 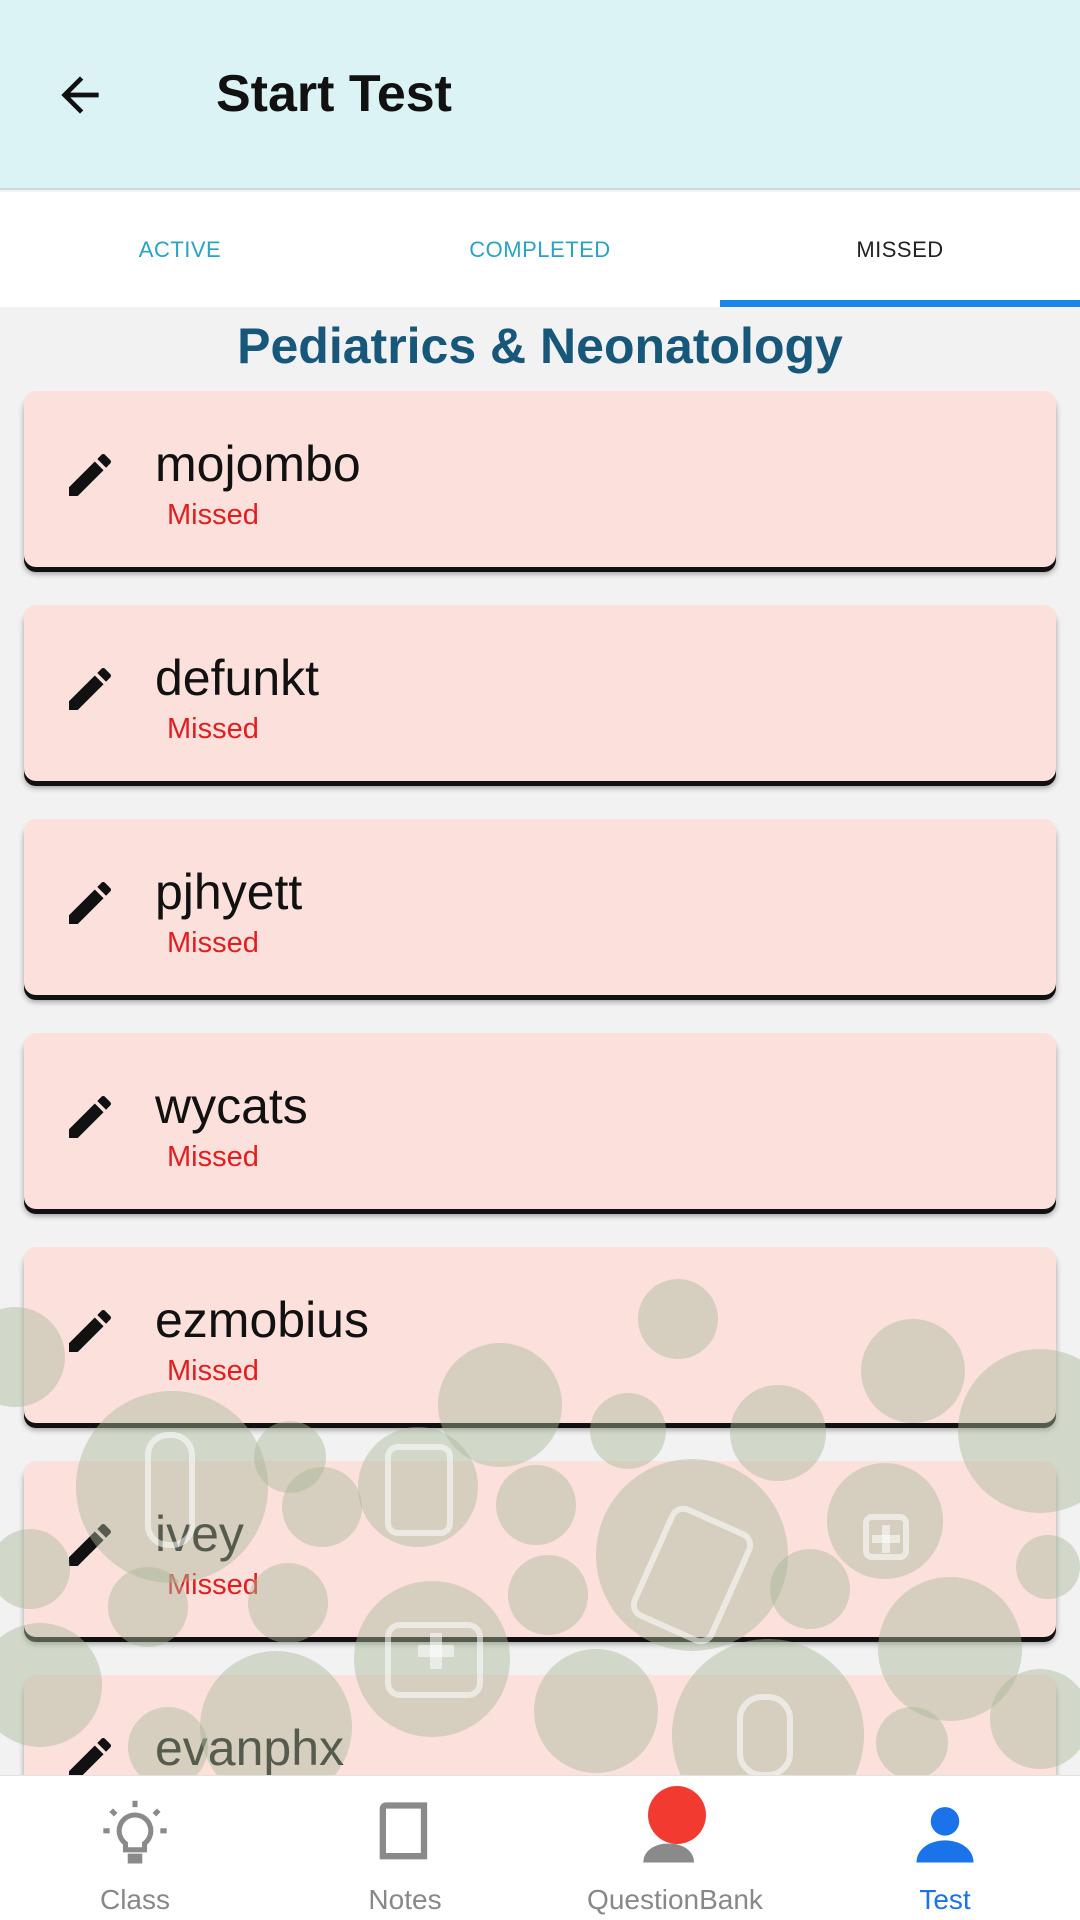 I want to click on tab-active: ACTIVE, so click(x=180, y=249).